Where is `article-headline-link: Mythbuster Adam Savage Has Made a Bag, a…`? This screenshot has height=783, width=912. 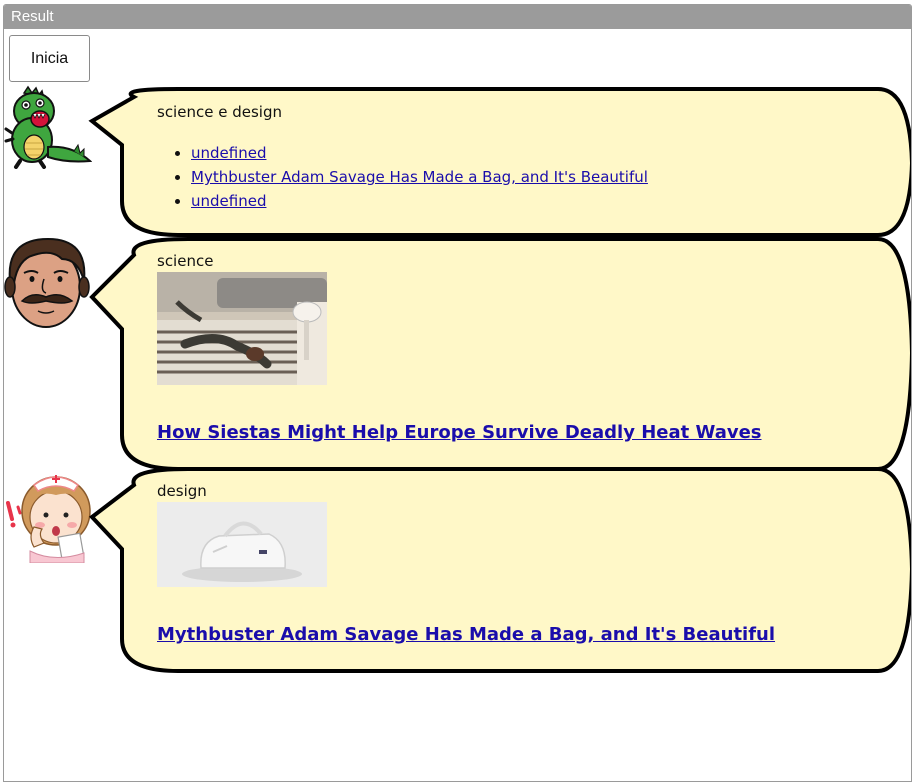 article-headline-link: Mythbuster Adam Savage Has Made a Bag, a… is located at coordinates (466, 634).